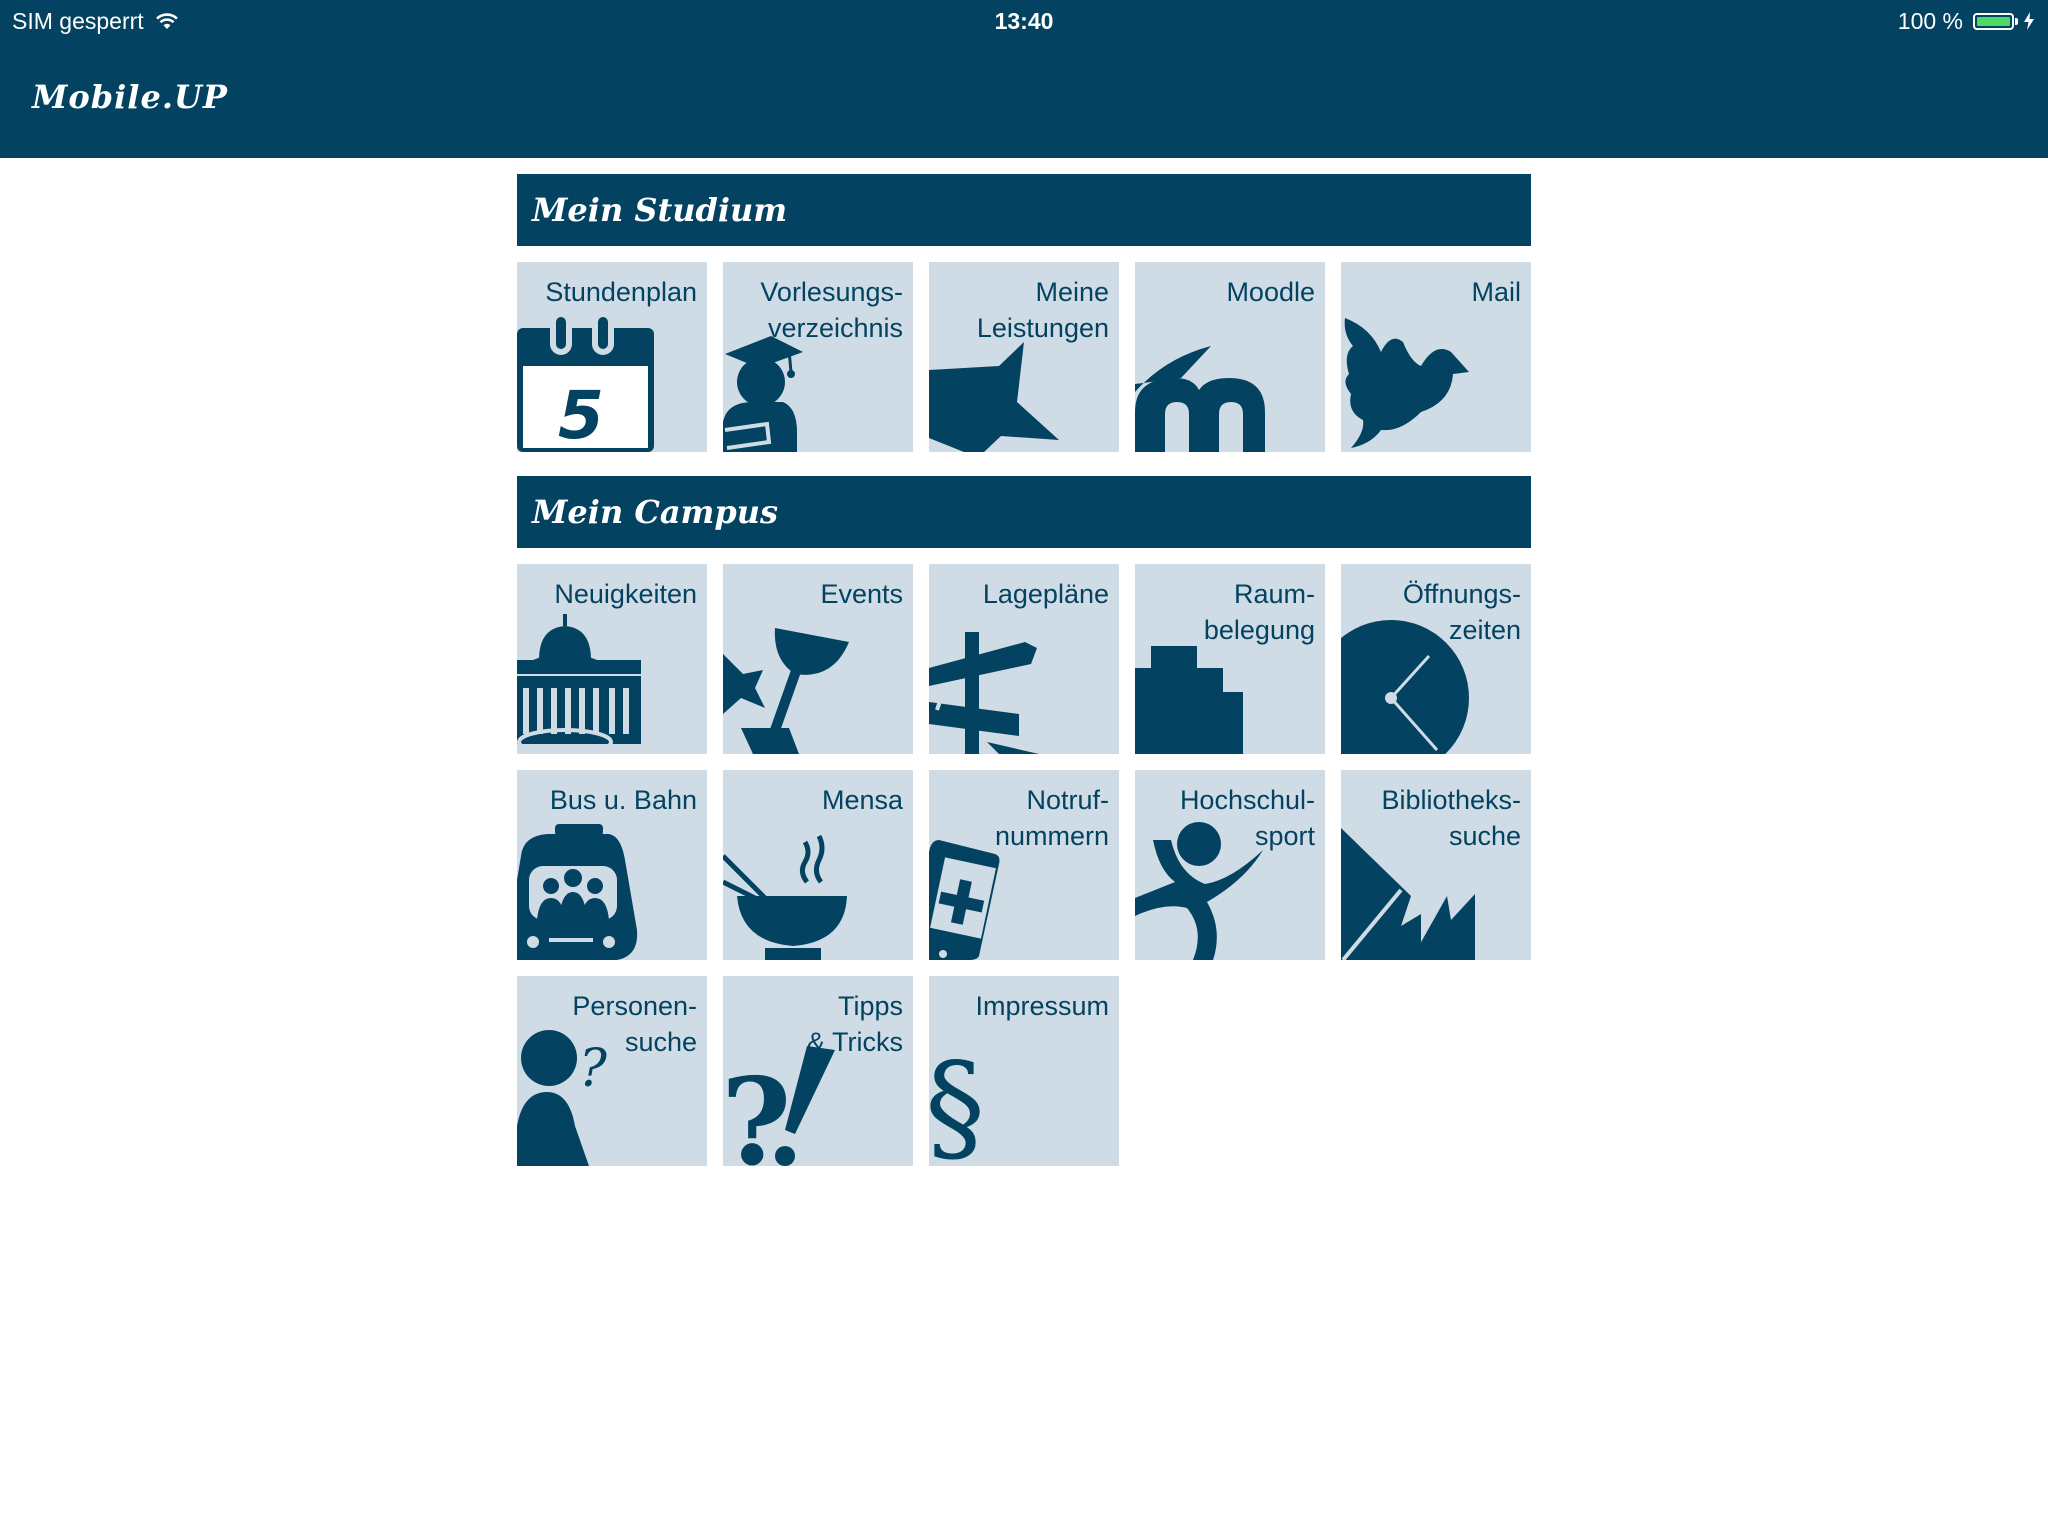  Describe the element at coordinates (1230, 357) in the screenshot. I see `tile-moodle: Moodle` at that location.